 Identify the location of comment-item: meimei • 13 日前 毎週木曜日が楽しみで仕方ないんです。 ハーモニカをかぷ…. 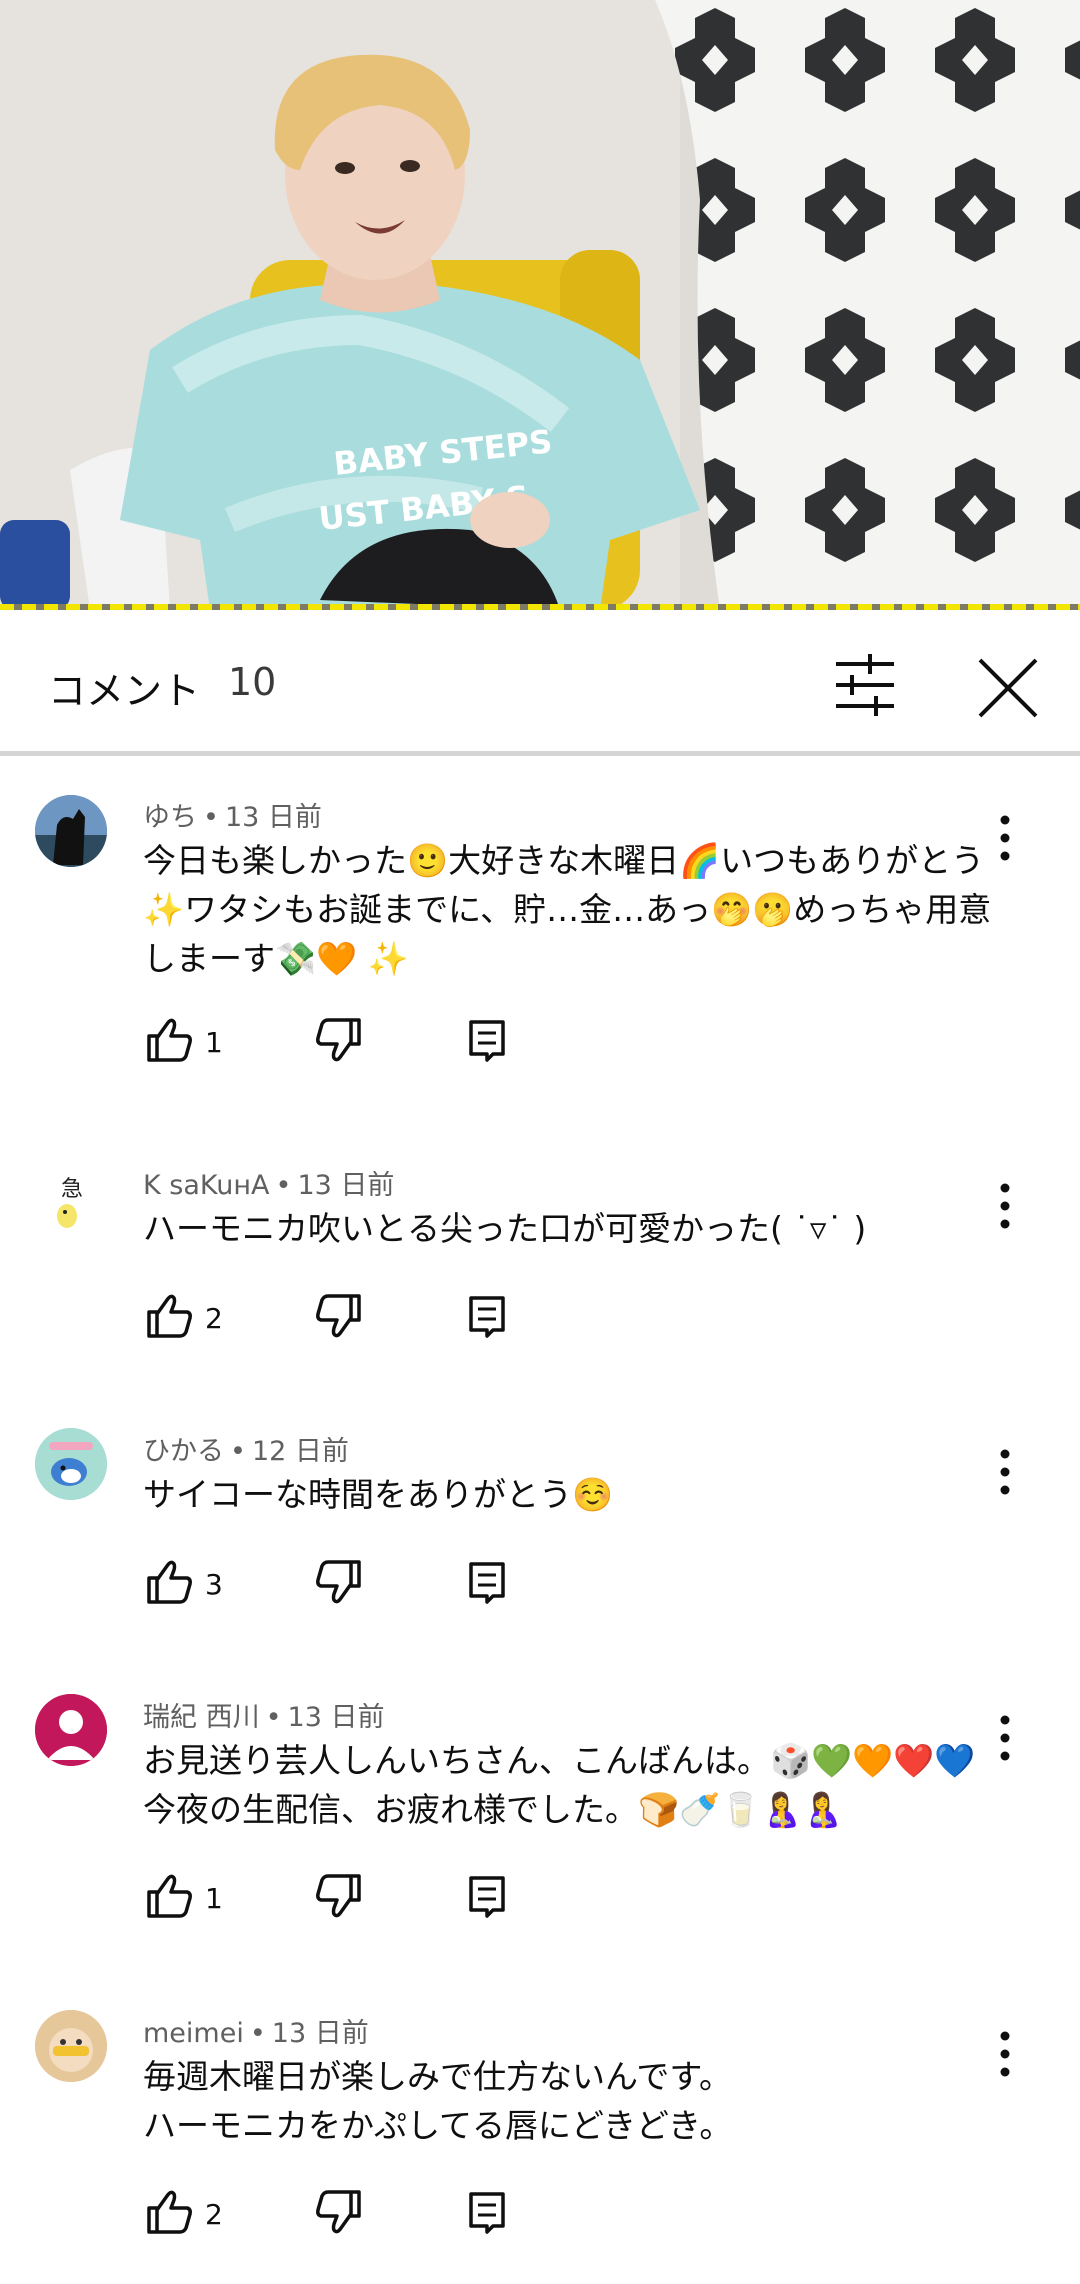
(540, 2145).